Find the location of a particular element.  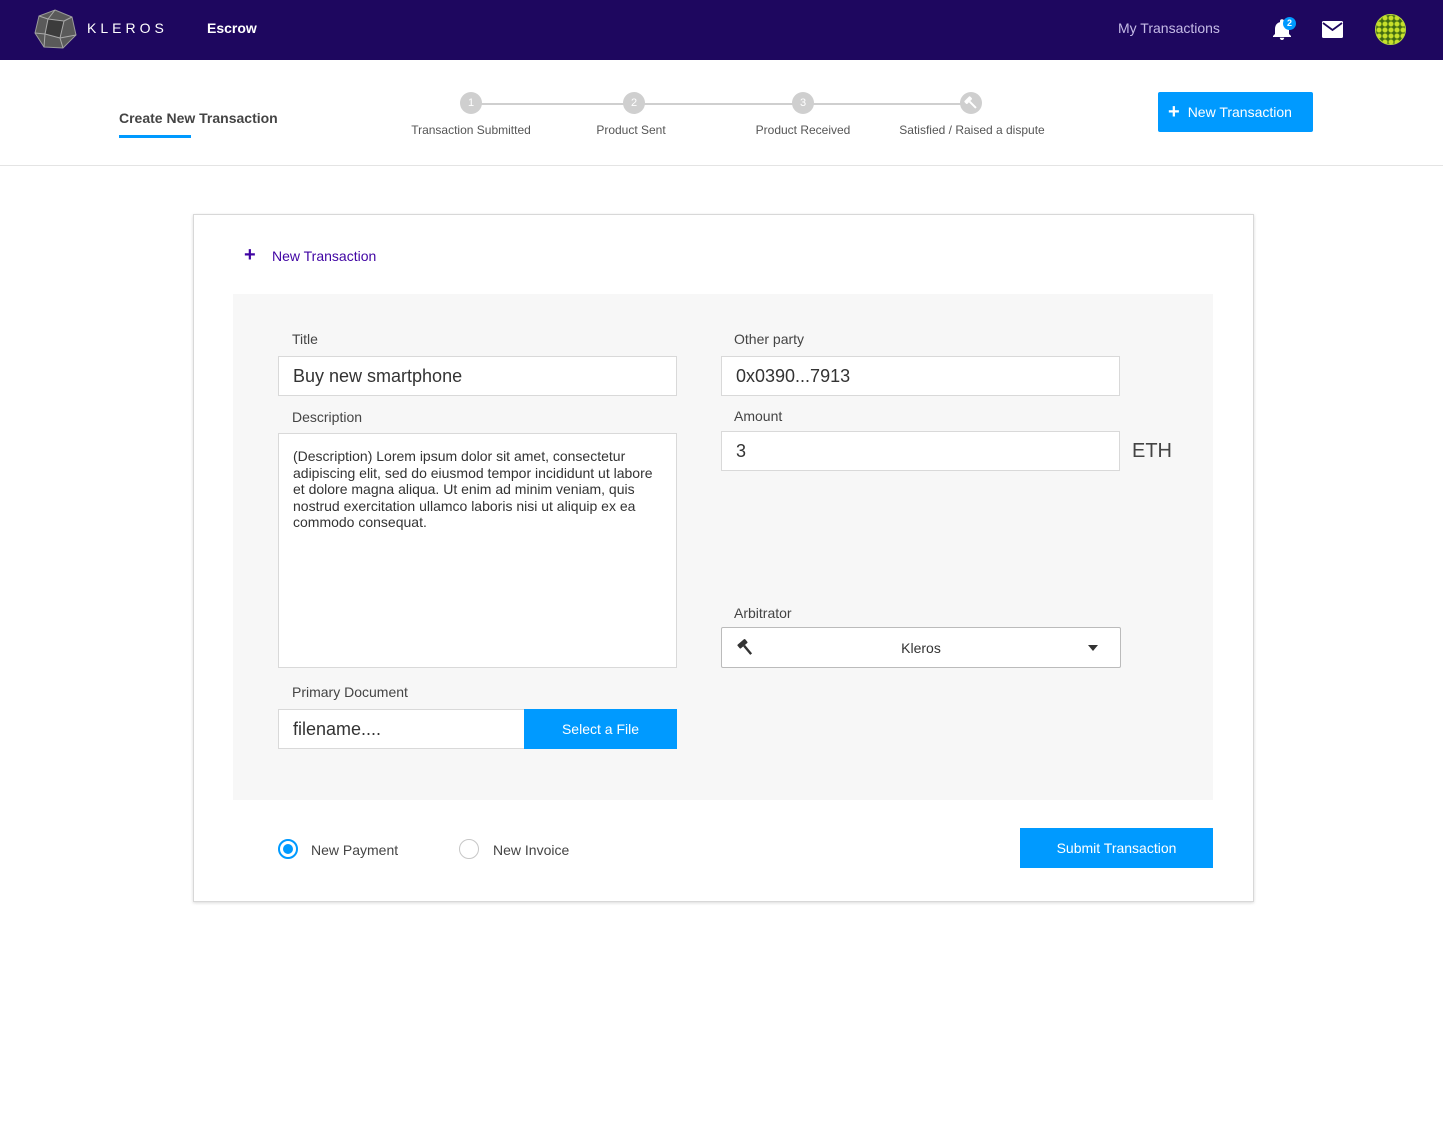

step-4-label: Satisfied / Raised a dispute is located at coordinates (972, 130).